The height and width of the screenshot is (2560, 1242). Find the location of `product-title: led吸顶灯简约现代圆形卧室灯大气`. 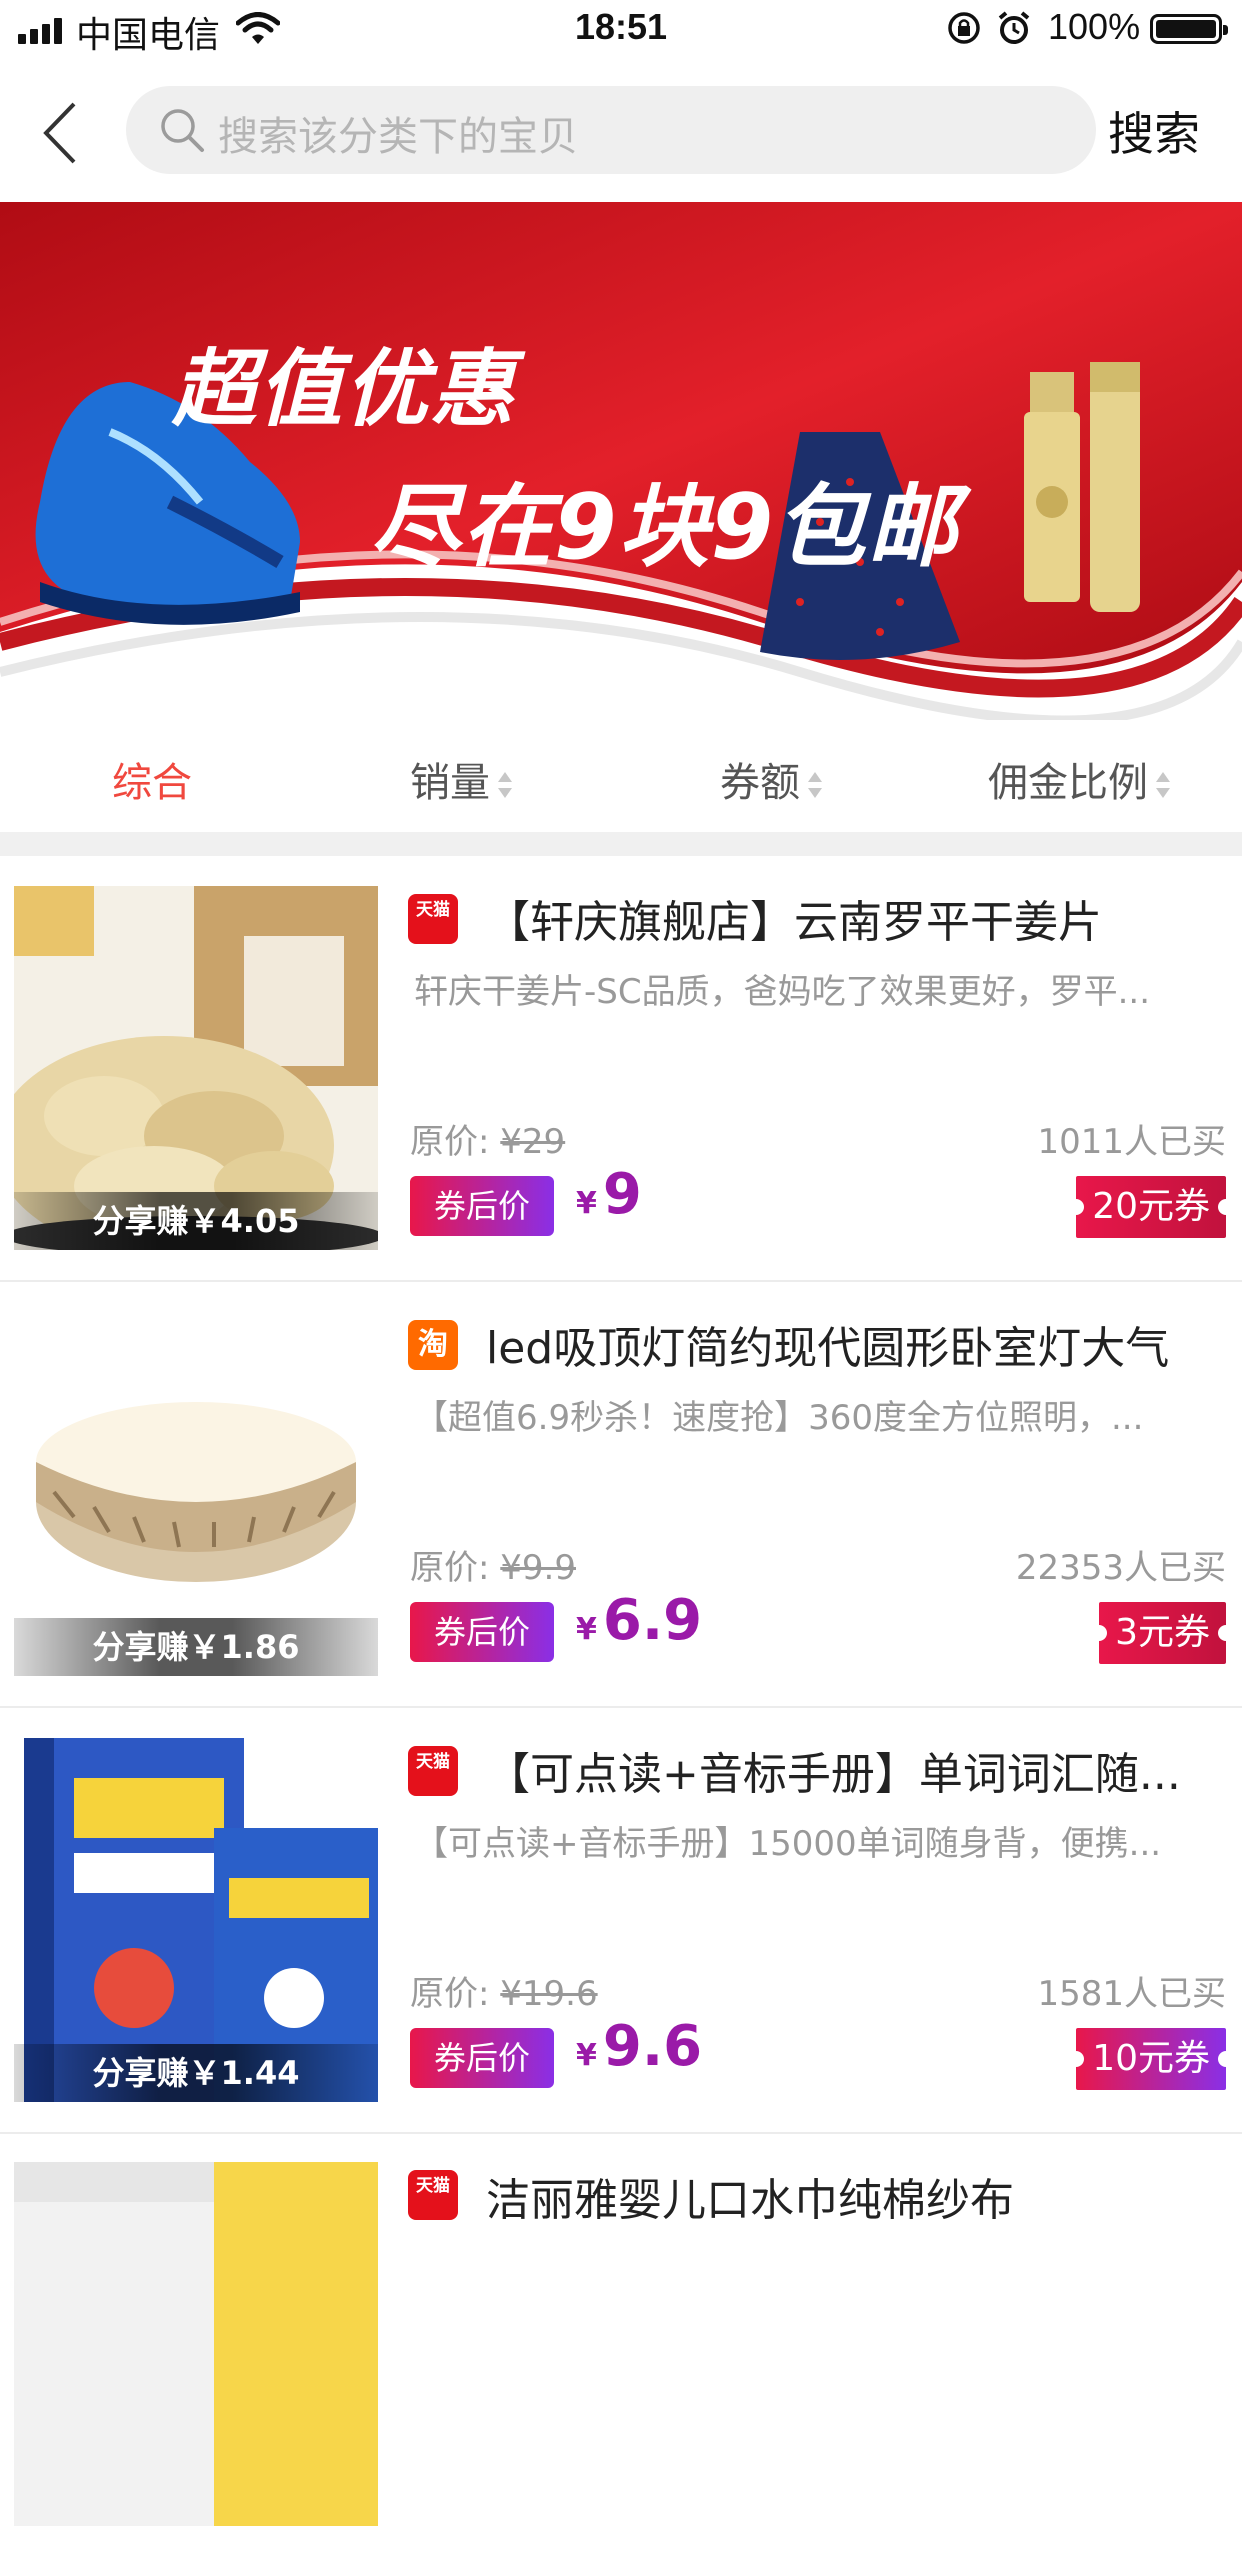

product-title: led吸顶灯简约现代圆形卧室灯大气 is located at coordinates (851, 1344).